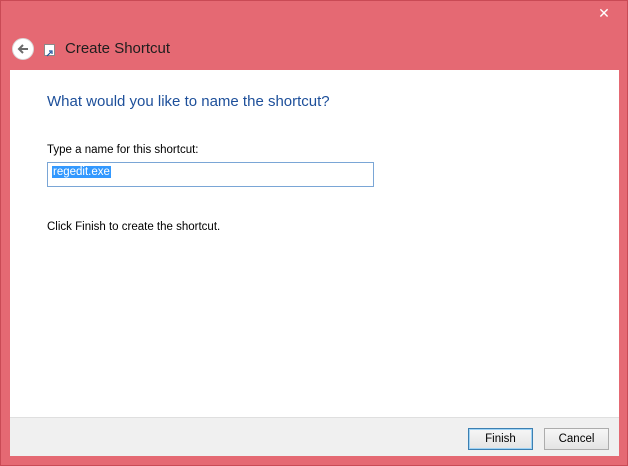  Describe the element at coordinates (576, 439) in the screenshot. I see `cancel-button: Cancel` at that location.